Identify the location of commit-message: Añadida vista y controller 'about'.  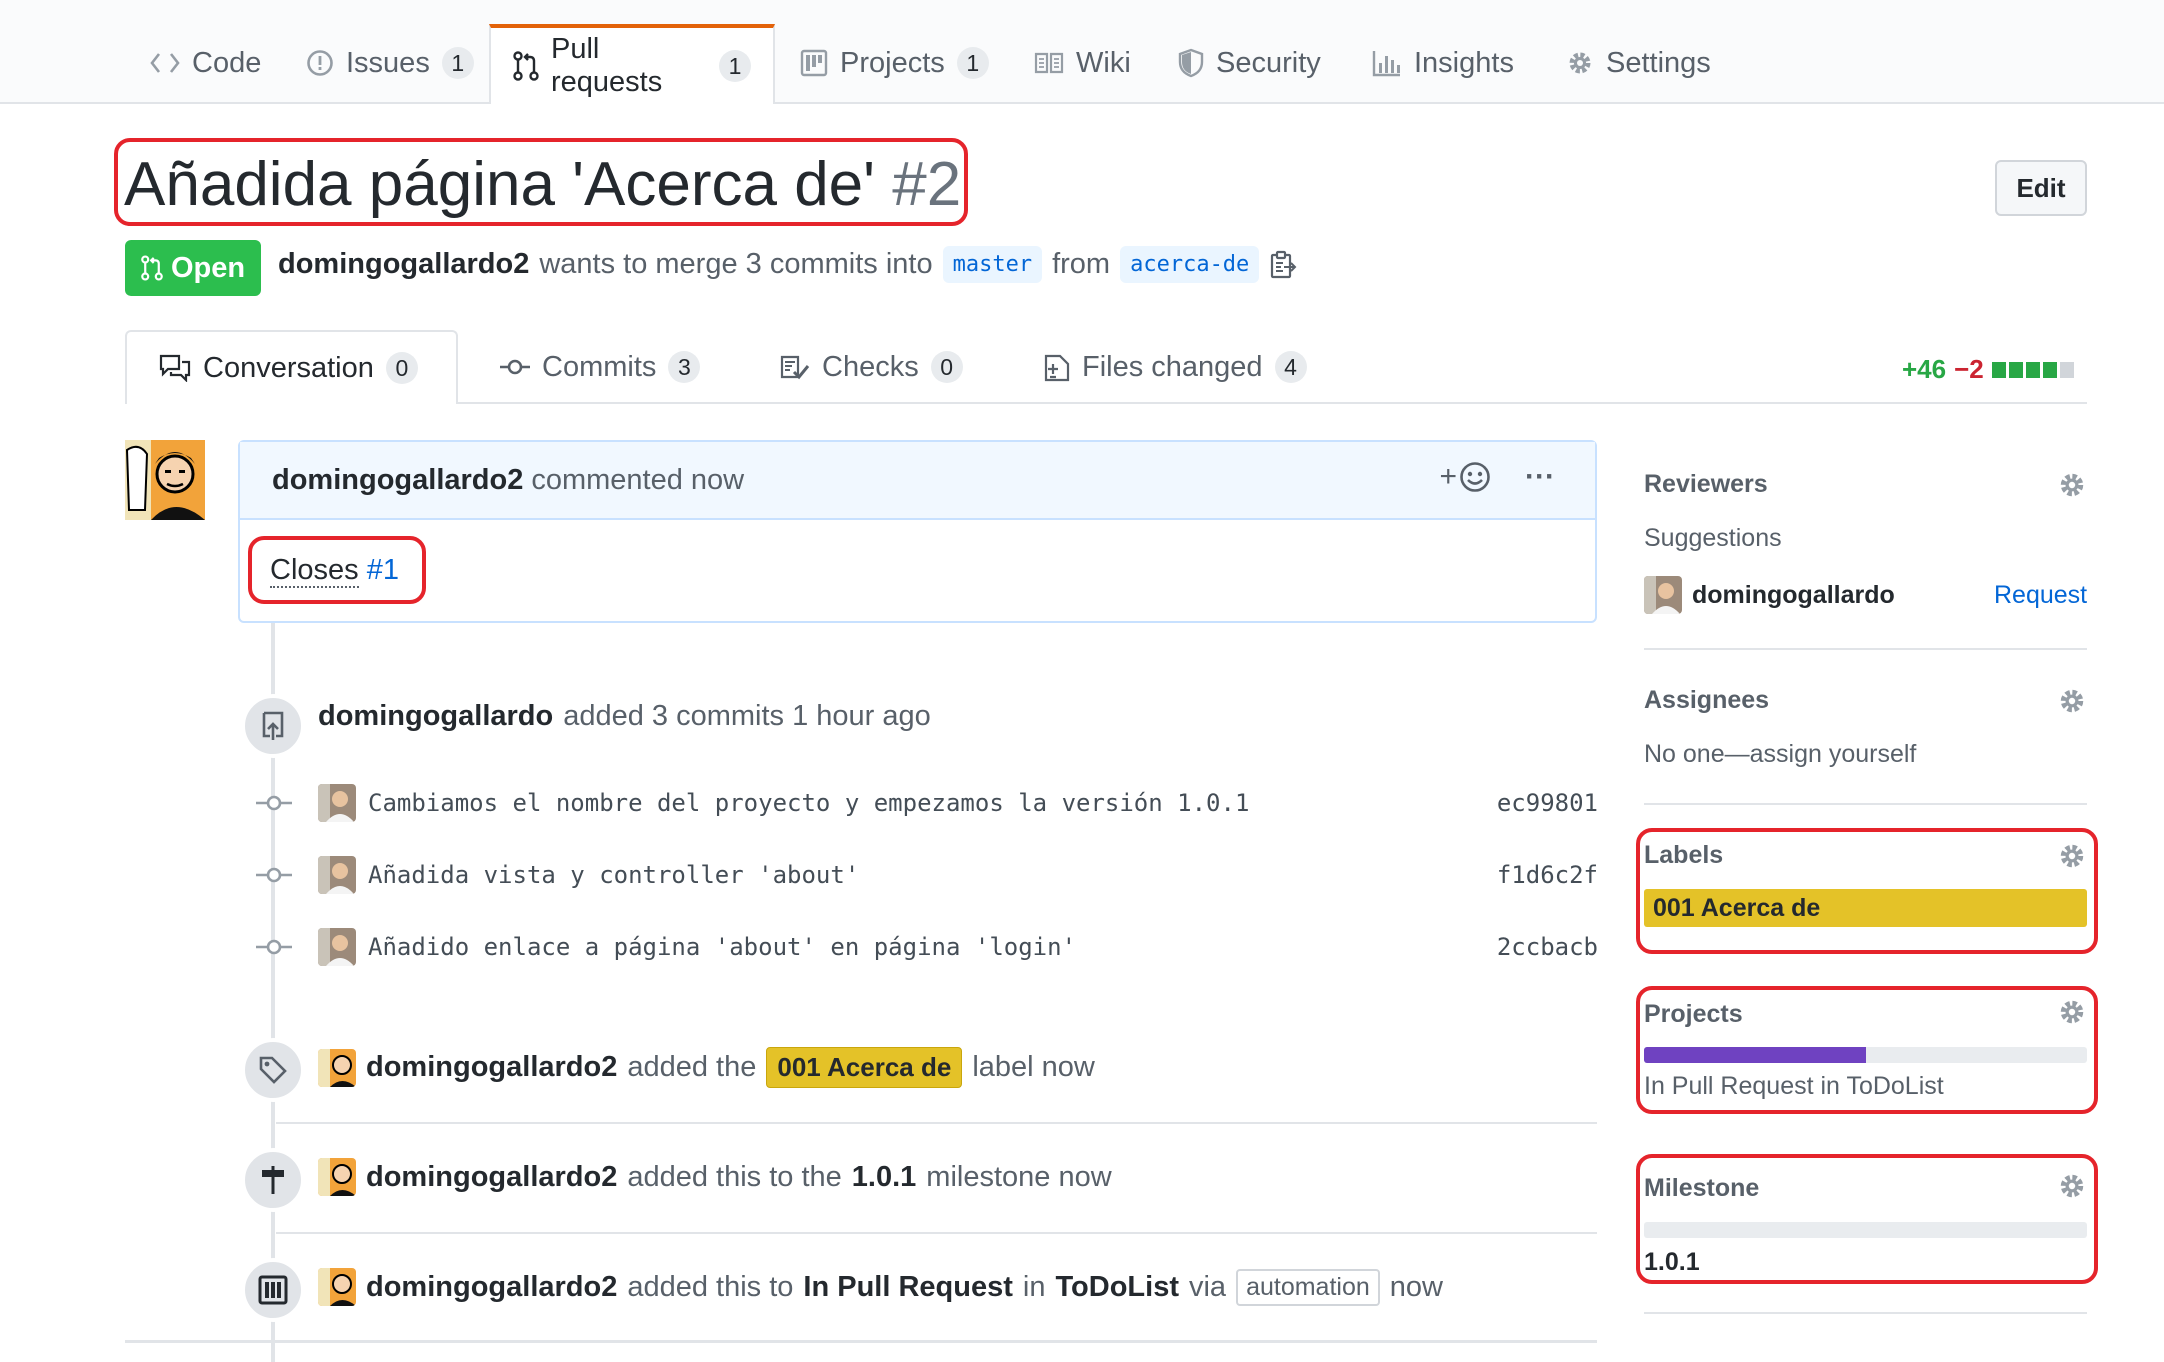
(613, 875).